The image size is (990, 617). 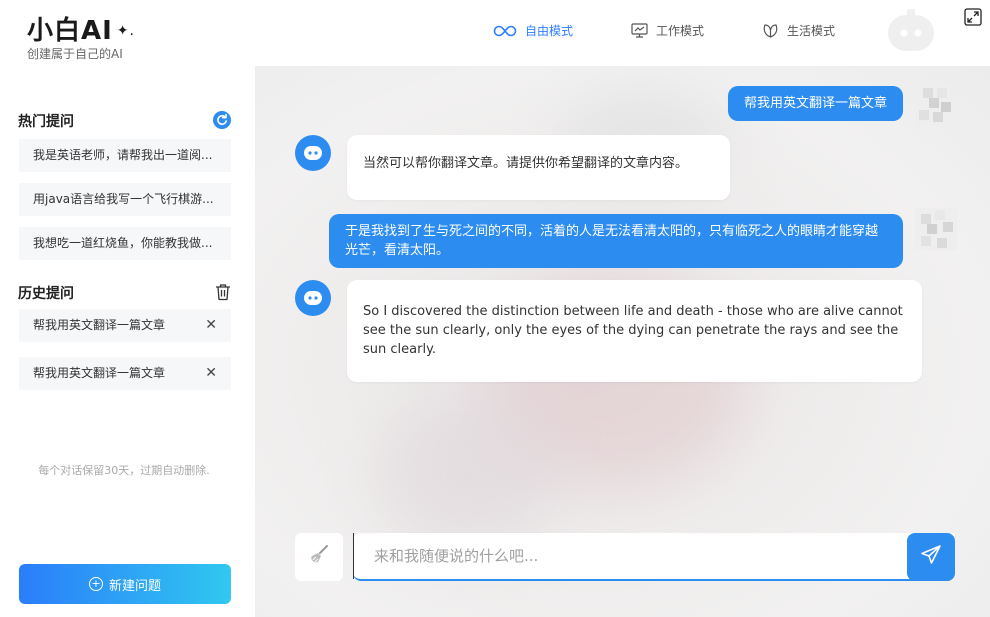 I want to click on broom-icon, so click(x=319, y=557).